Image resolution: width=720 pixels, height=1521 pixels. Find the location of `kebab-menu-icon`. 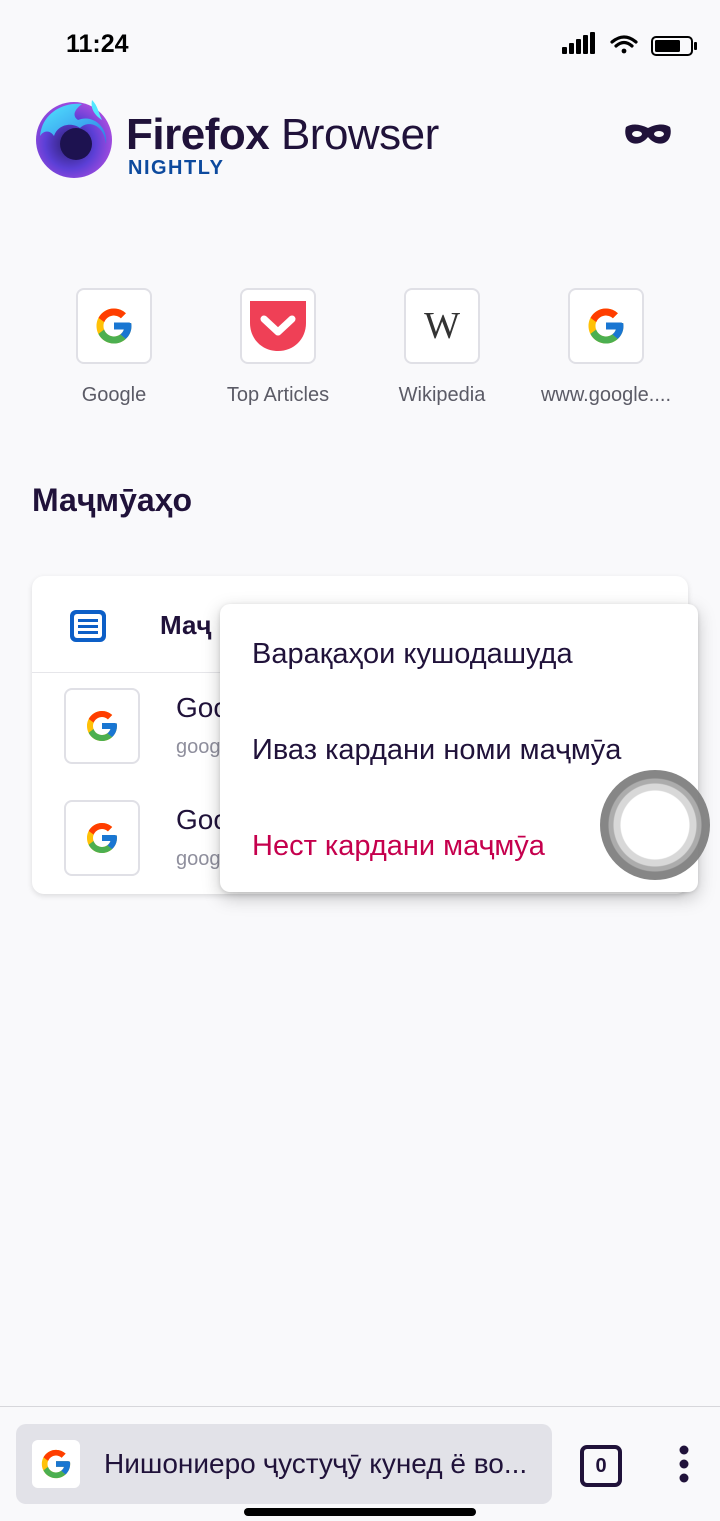

kebab-menu-icon is located at coordinates (684, 1464).